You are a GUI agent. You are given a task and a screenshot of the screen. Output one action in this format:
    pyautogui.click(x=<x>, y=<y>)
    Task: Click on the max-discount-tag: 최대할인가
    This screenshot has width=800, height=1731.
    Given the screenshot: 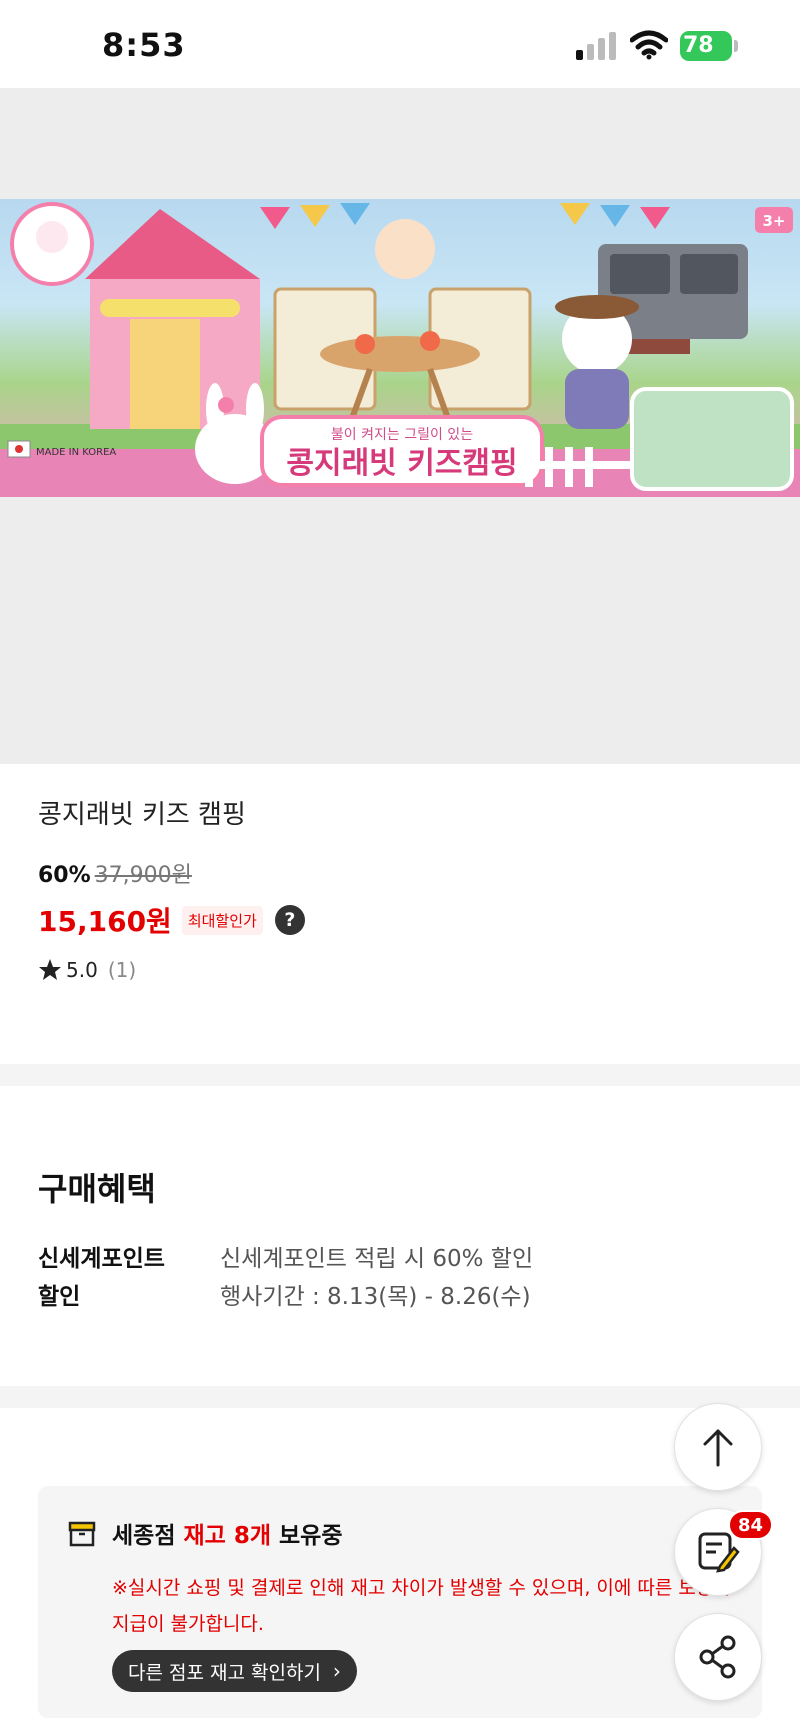 What is the action you would take?
    pyautogui.click(x=222, y=920)
    